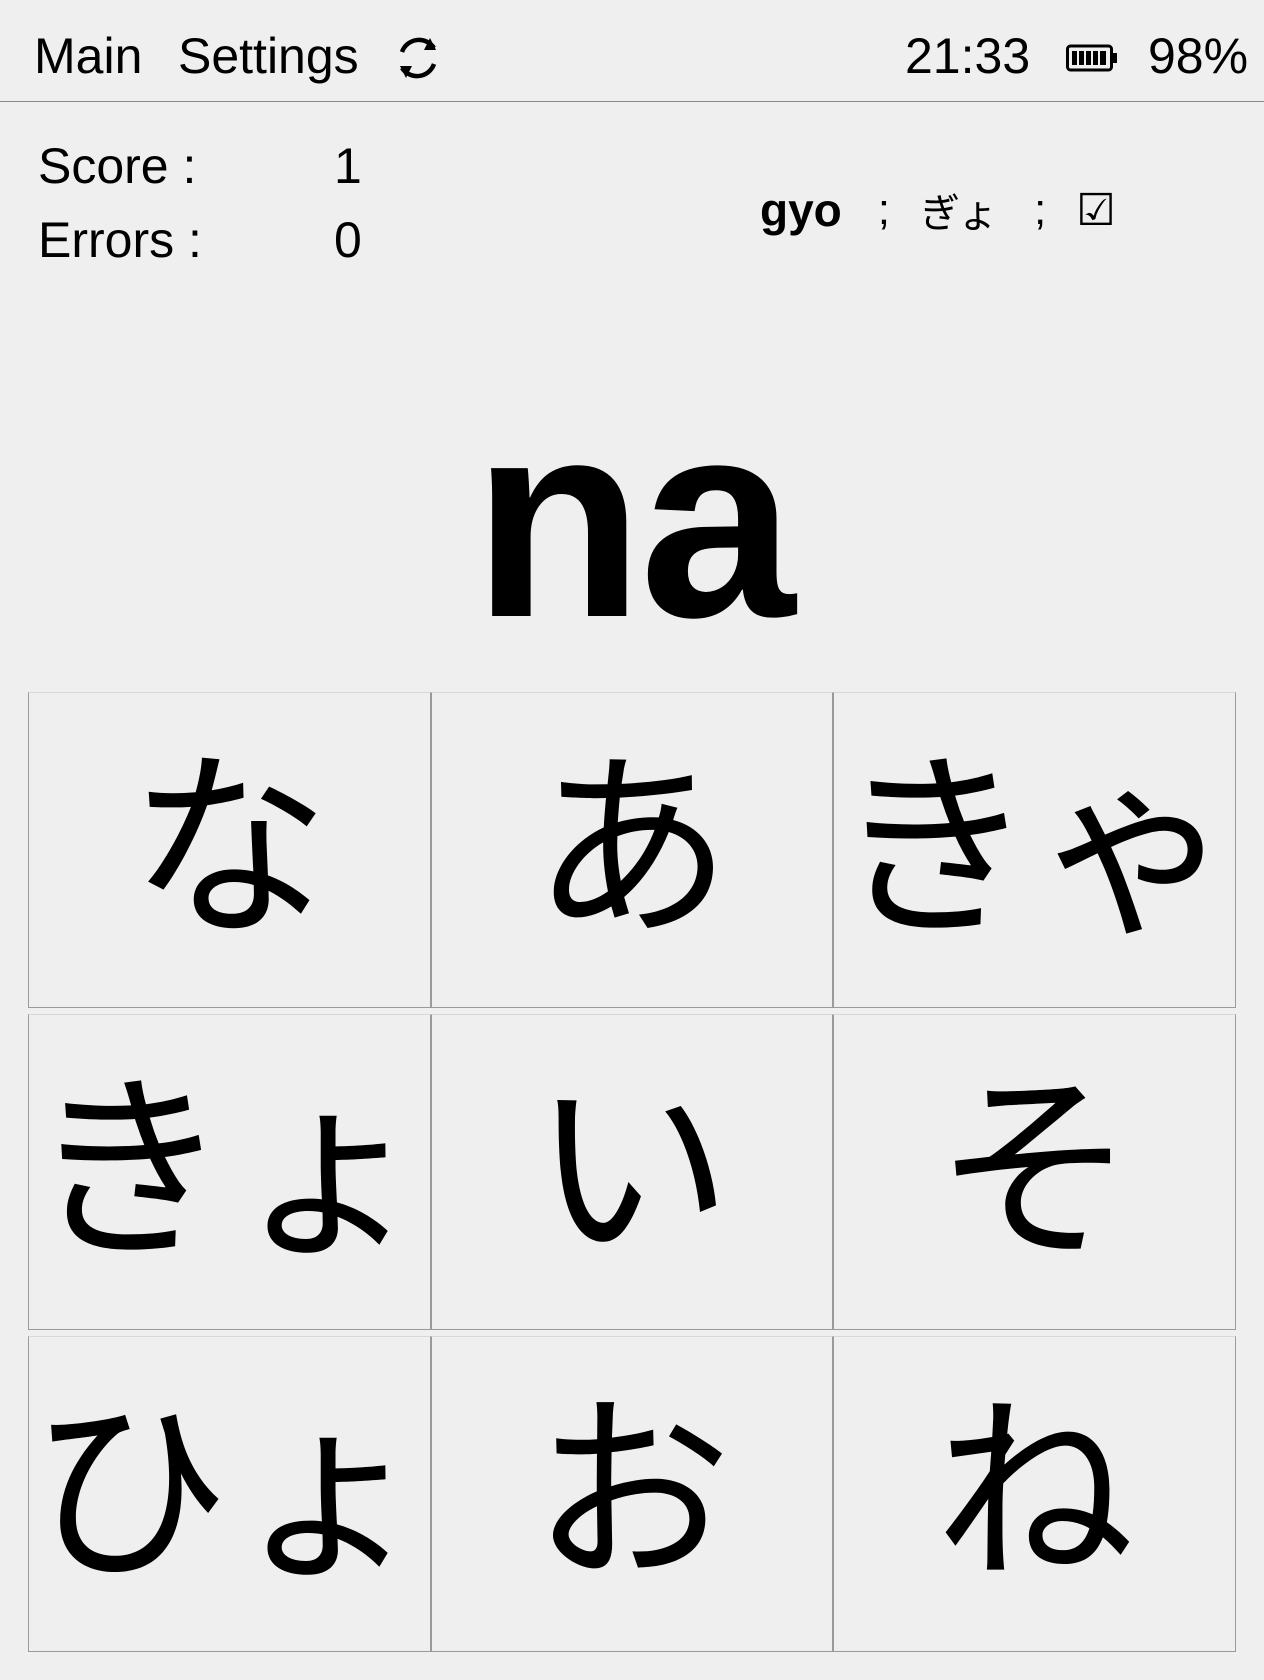 The width and height of the screenshot is (1264, 1680). I want to click on answer-button: な, so click(229, 850).